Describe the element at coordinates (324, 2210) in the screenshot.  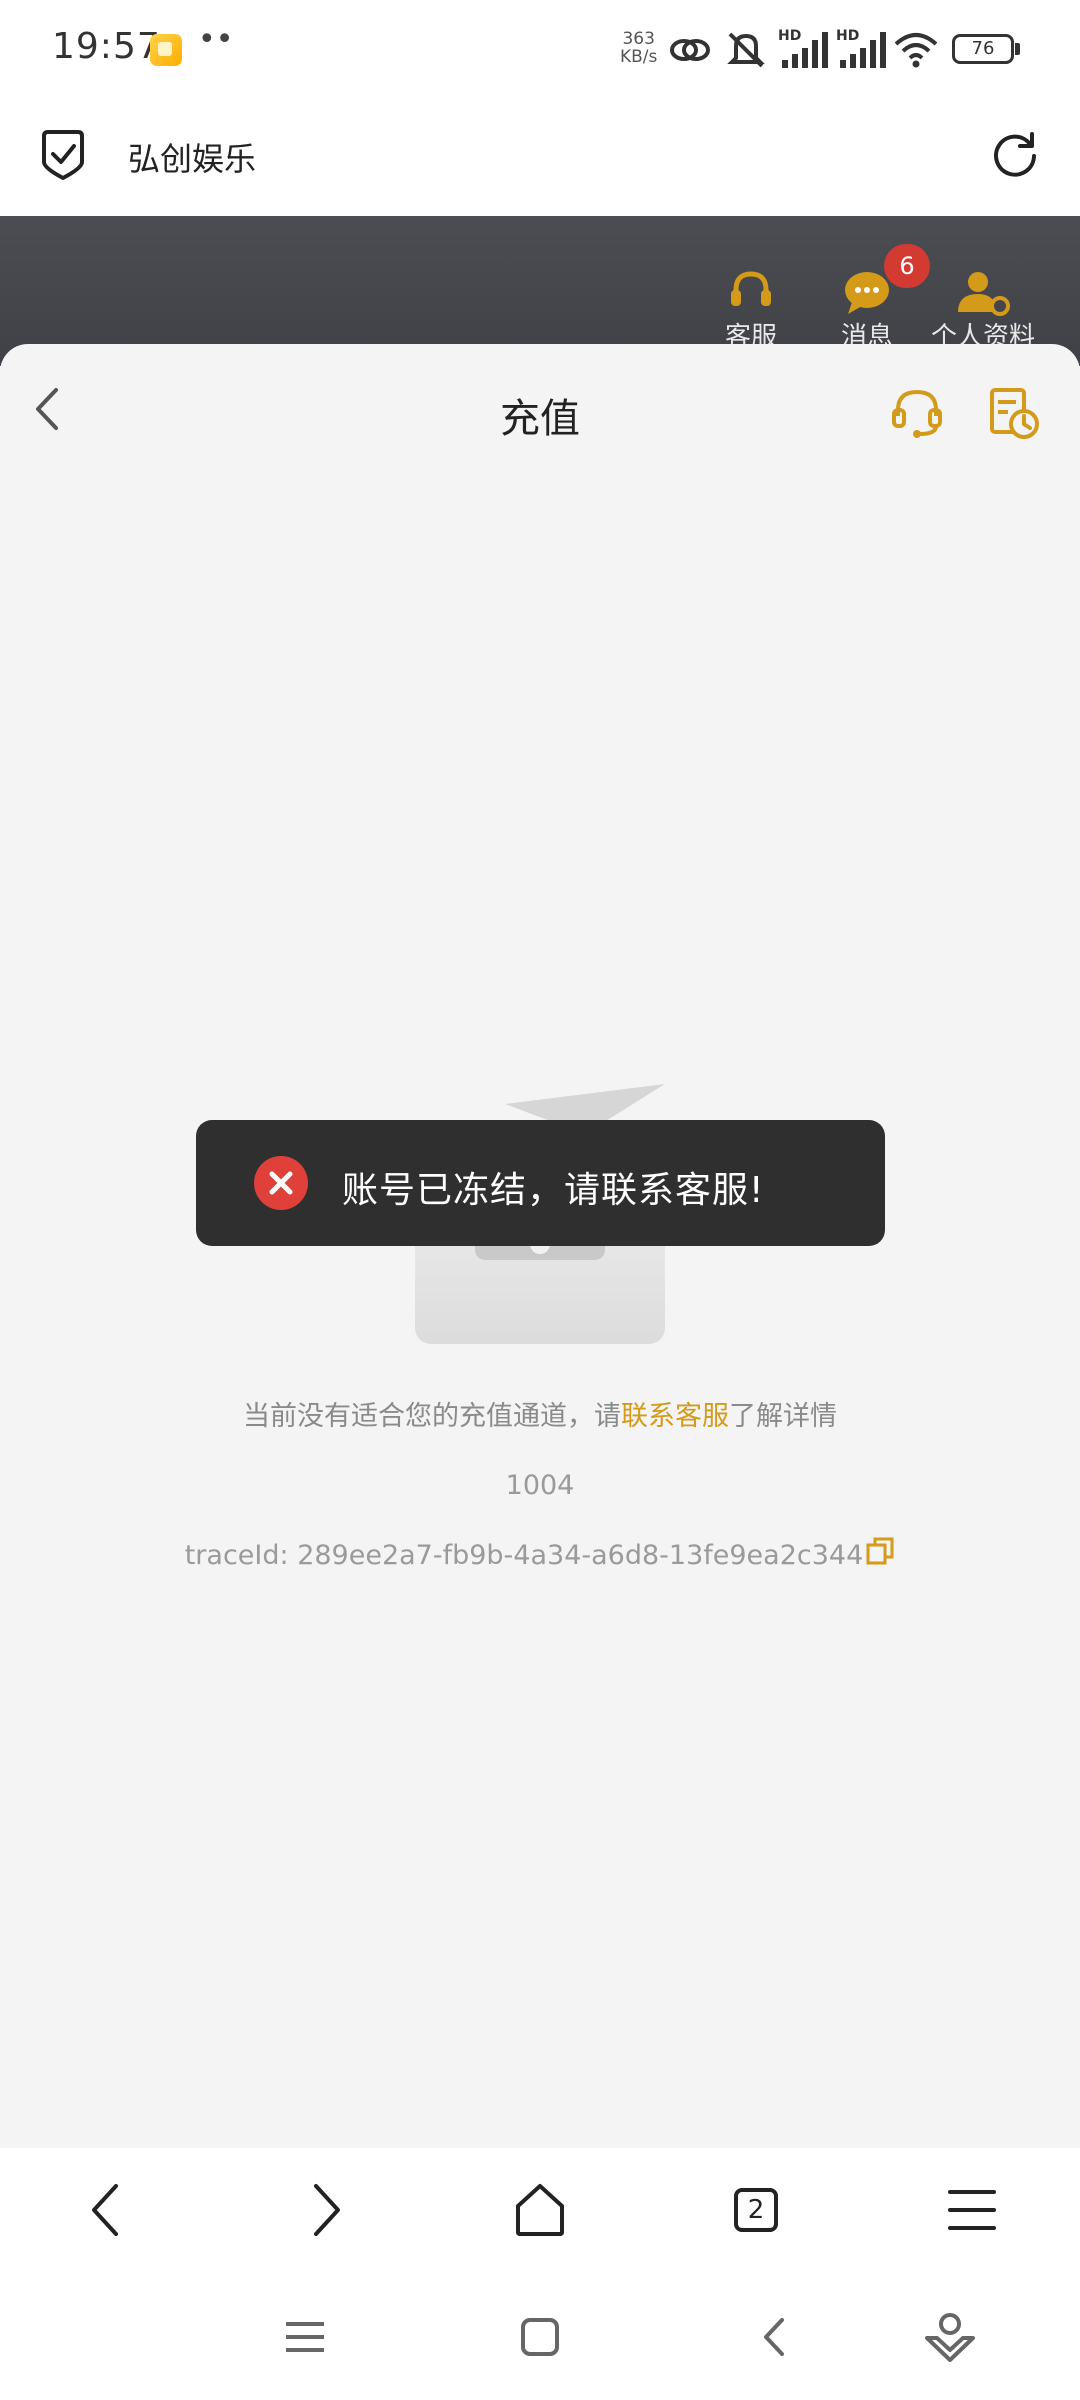
I see `browser-forward-icon` at that location.